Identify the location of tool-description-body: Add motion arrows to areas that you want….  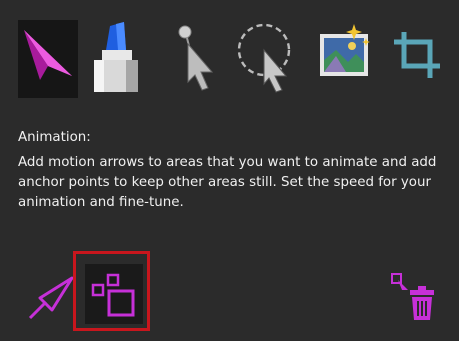
(227, 182).